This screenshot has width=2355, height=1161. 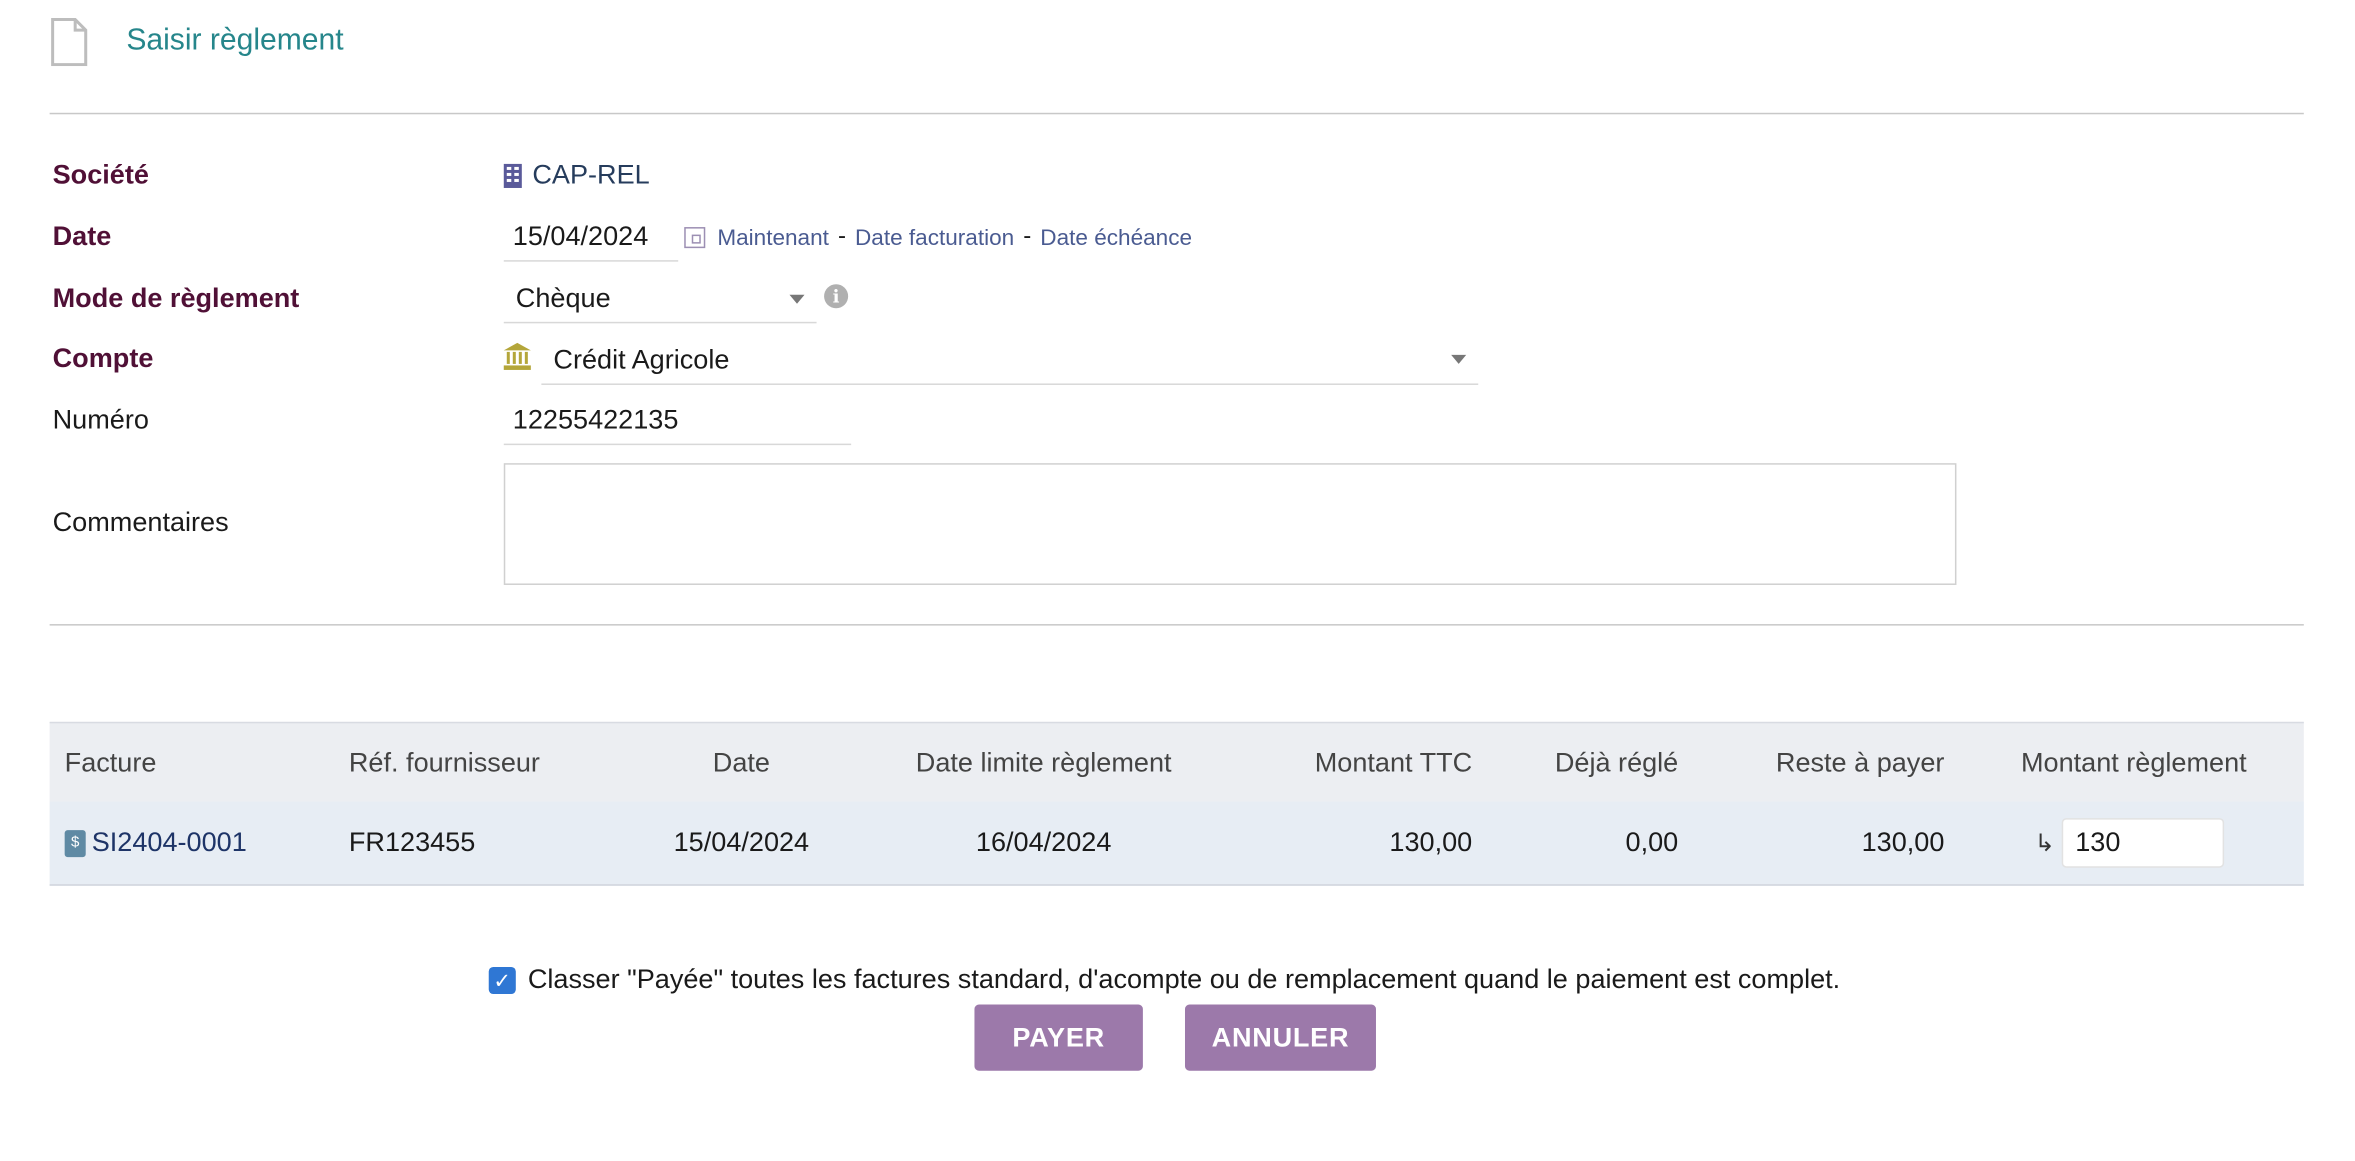 I want to click on date-label: Date, so click(x=82, y=236).